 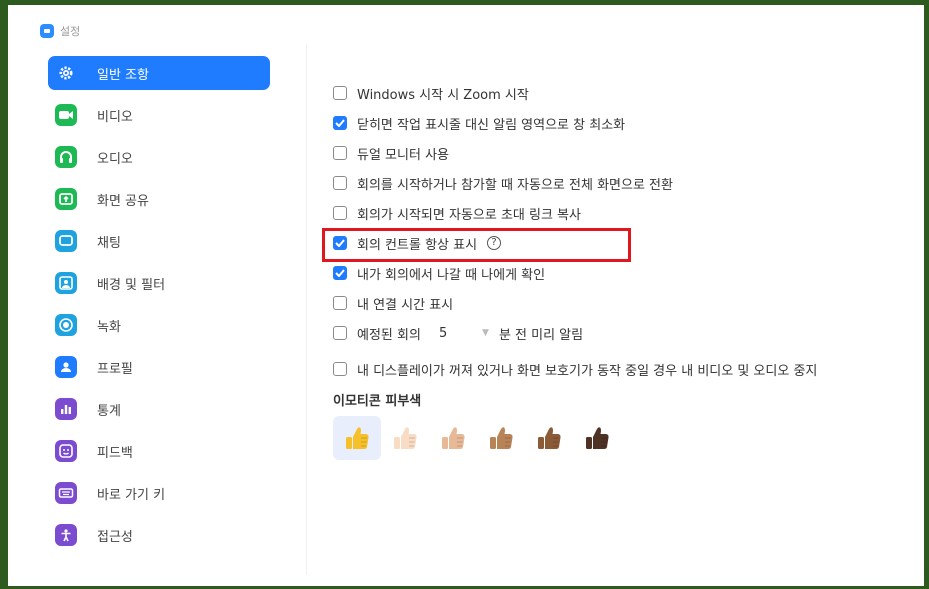 I want to click on reminder-prefix-label: 예정된 회의, so click(x=389, y=335).